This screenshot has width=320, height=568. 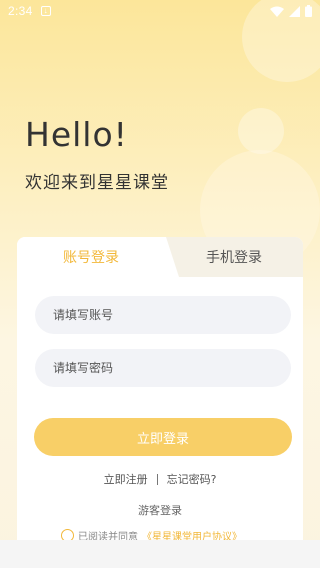 What do you see at coordinates (160, 554) in the screenshot?
I see `bottom-navigation-area` at bounding box center [160, 554].